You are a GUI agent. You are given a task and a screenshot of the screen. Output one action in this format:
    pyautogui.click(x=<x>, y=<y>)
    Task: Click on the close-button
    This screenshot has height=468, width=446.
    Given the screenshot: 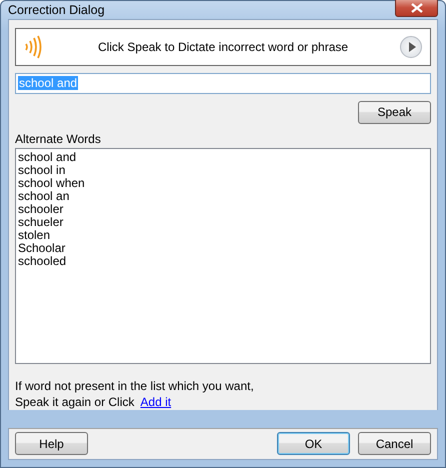 What is the action you would take?
    pyautogui.click(x=416, y=9)
    